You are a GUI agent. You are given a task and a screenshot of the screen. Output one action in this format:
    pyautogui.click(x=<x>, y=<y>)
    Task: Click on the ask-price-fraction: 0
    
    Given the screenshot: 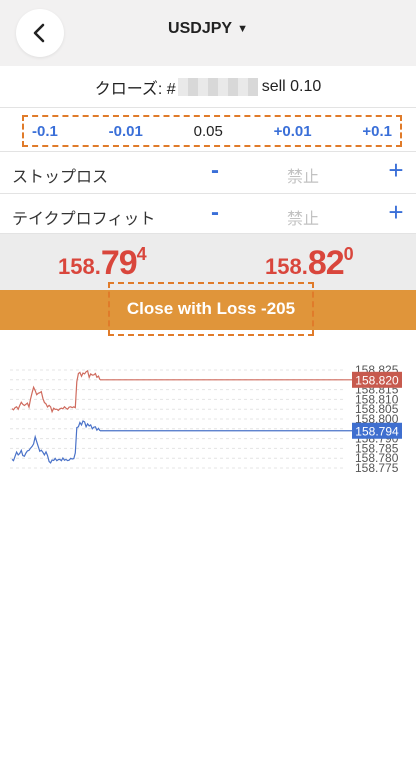 What is the action you would take?
    pyautogui.click(x=348, y=254)
    